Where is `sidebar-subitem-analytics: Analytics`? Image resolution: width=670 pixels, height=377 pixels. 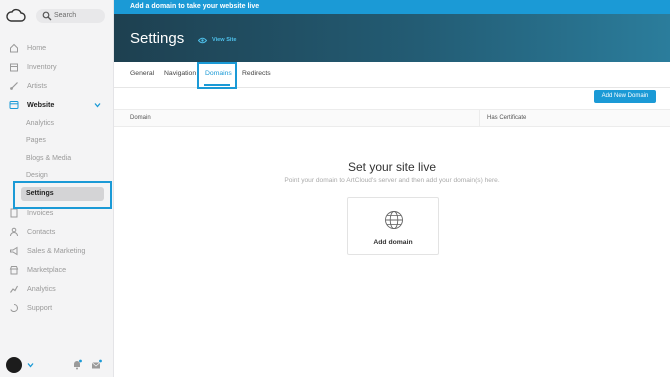 sidebar-subitem-analytics: Analytics is located at coordinates (40, 124).